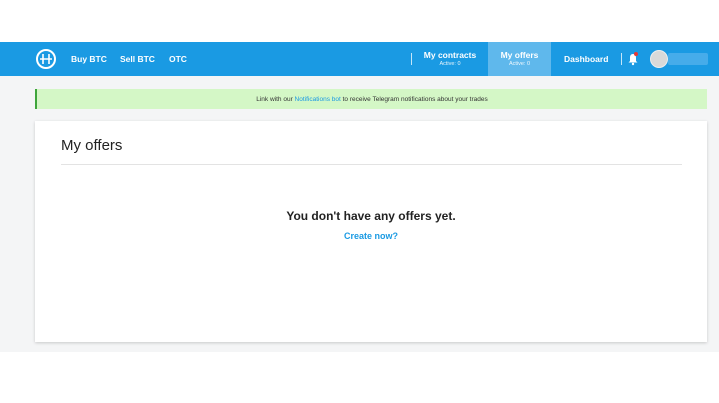 This screenshot has width=719, height=403. I want to click on nav-my-contracts: My contracts Active: 0, so click(450, 59).